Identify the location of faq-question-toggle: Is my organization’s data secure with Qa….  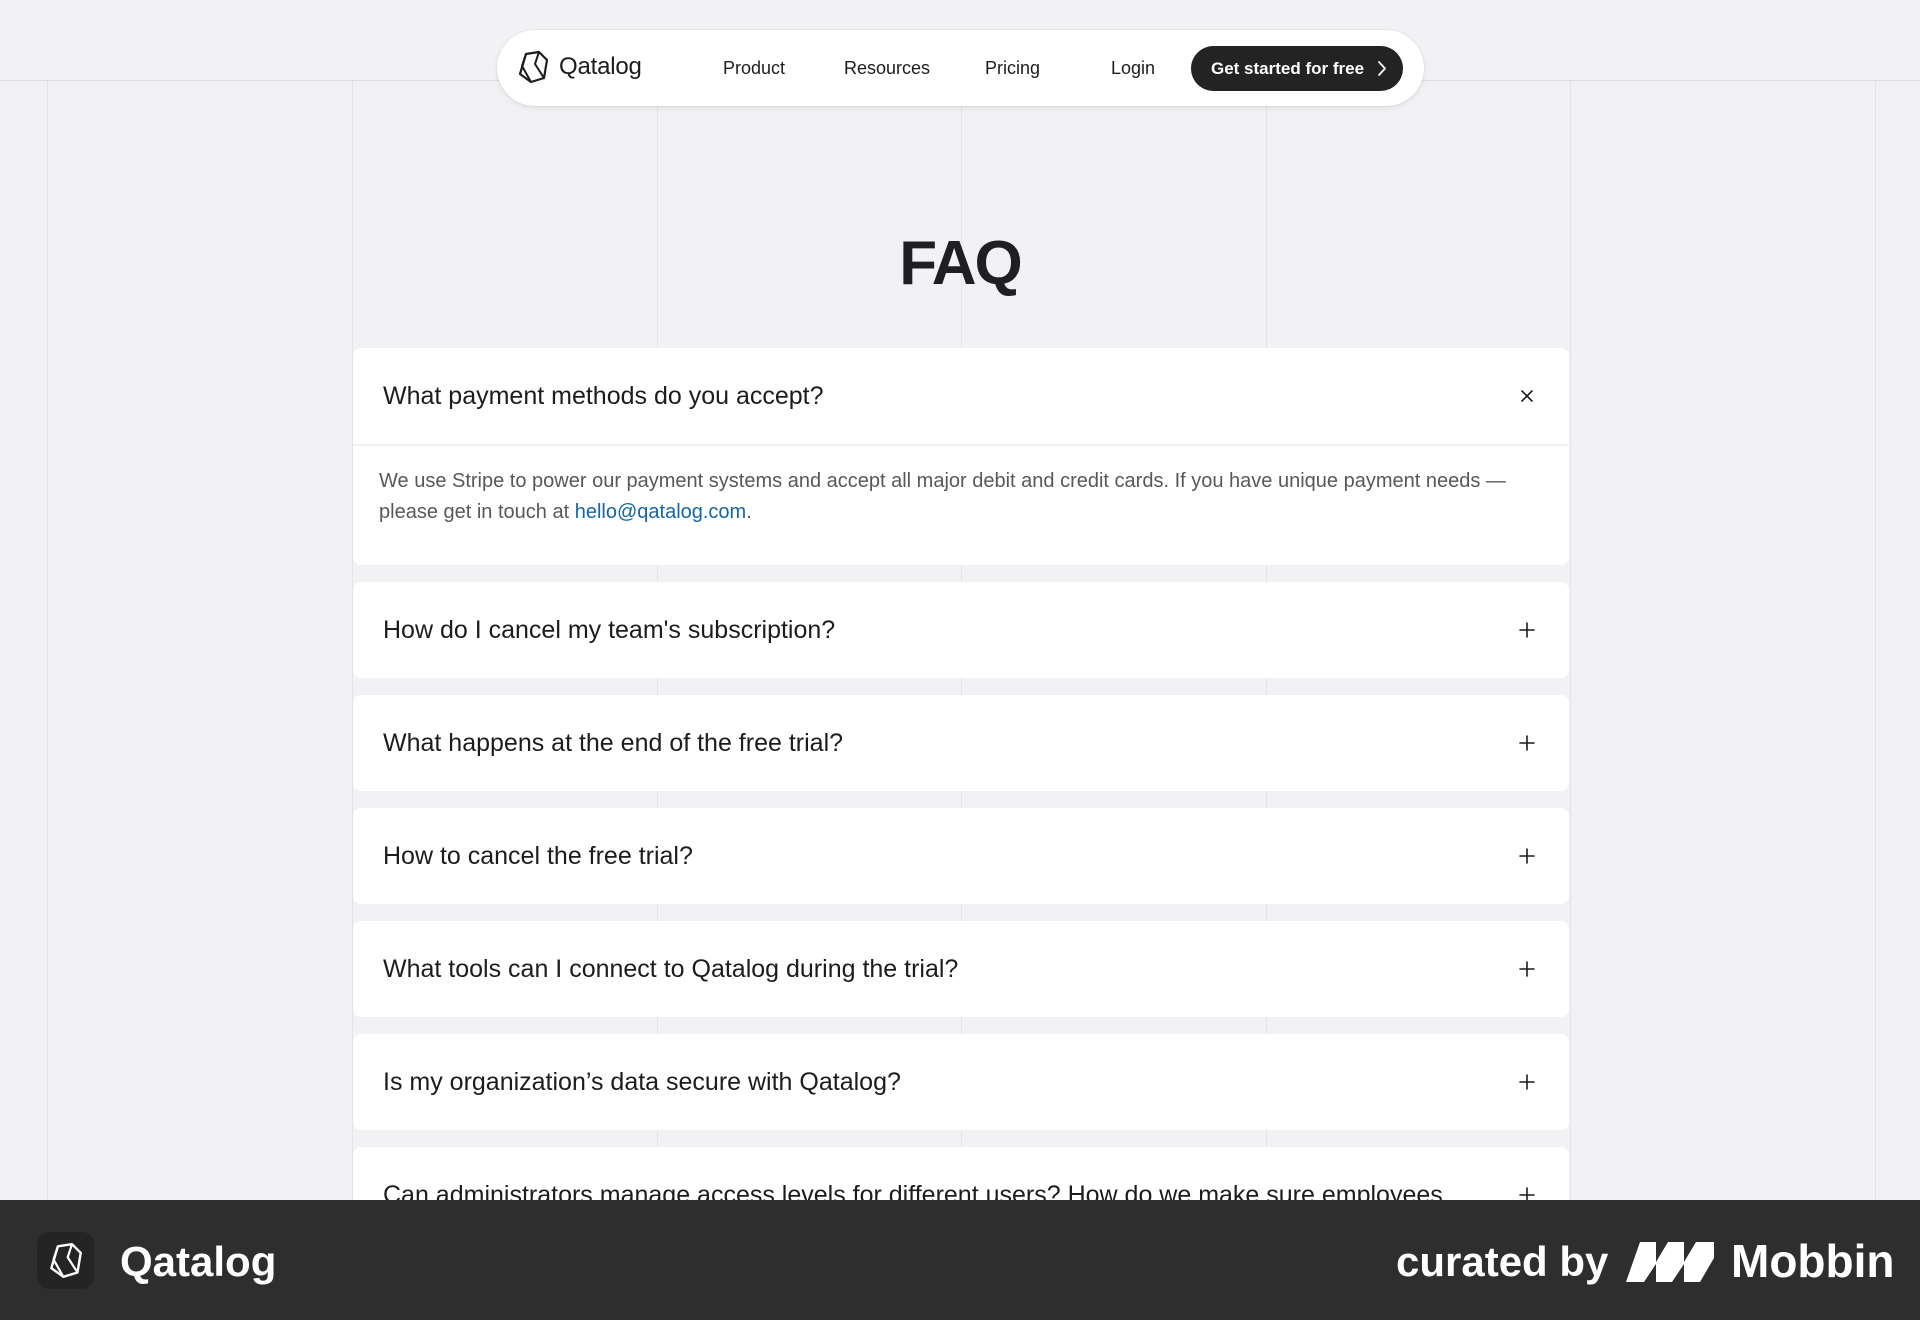
(961, 1082).